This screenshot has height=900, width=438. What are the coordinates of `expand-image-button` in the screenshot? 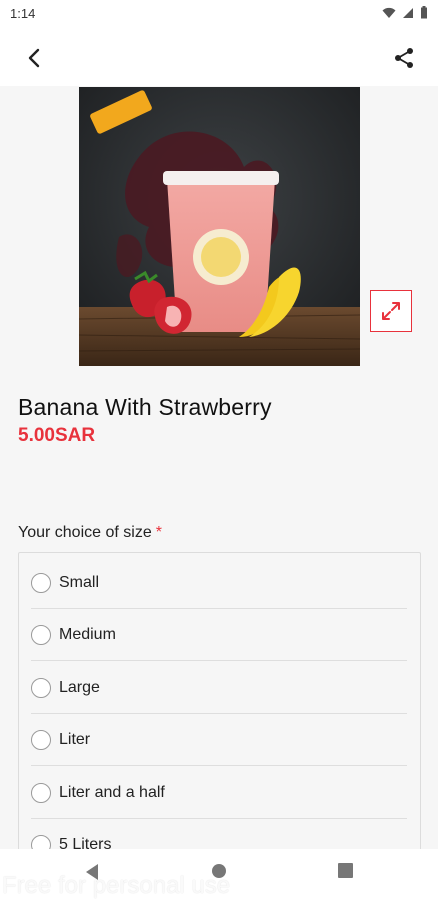 It's located at (391, 311).